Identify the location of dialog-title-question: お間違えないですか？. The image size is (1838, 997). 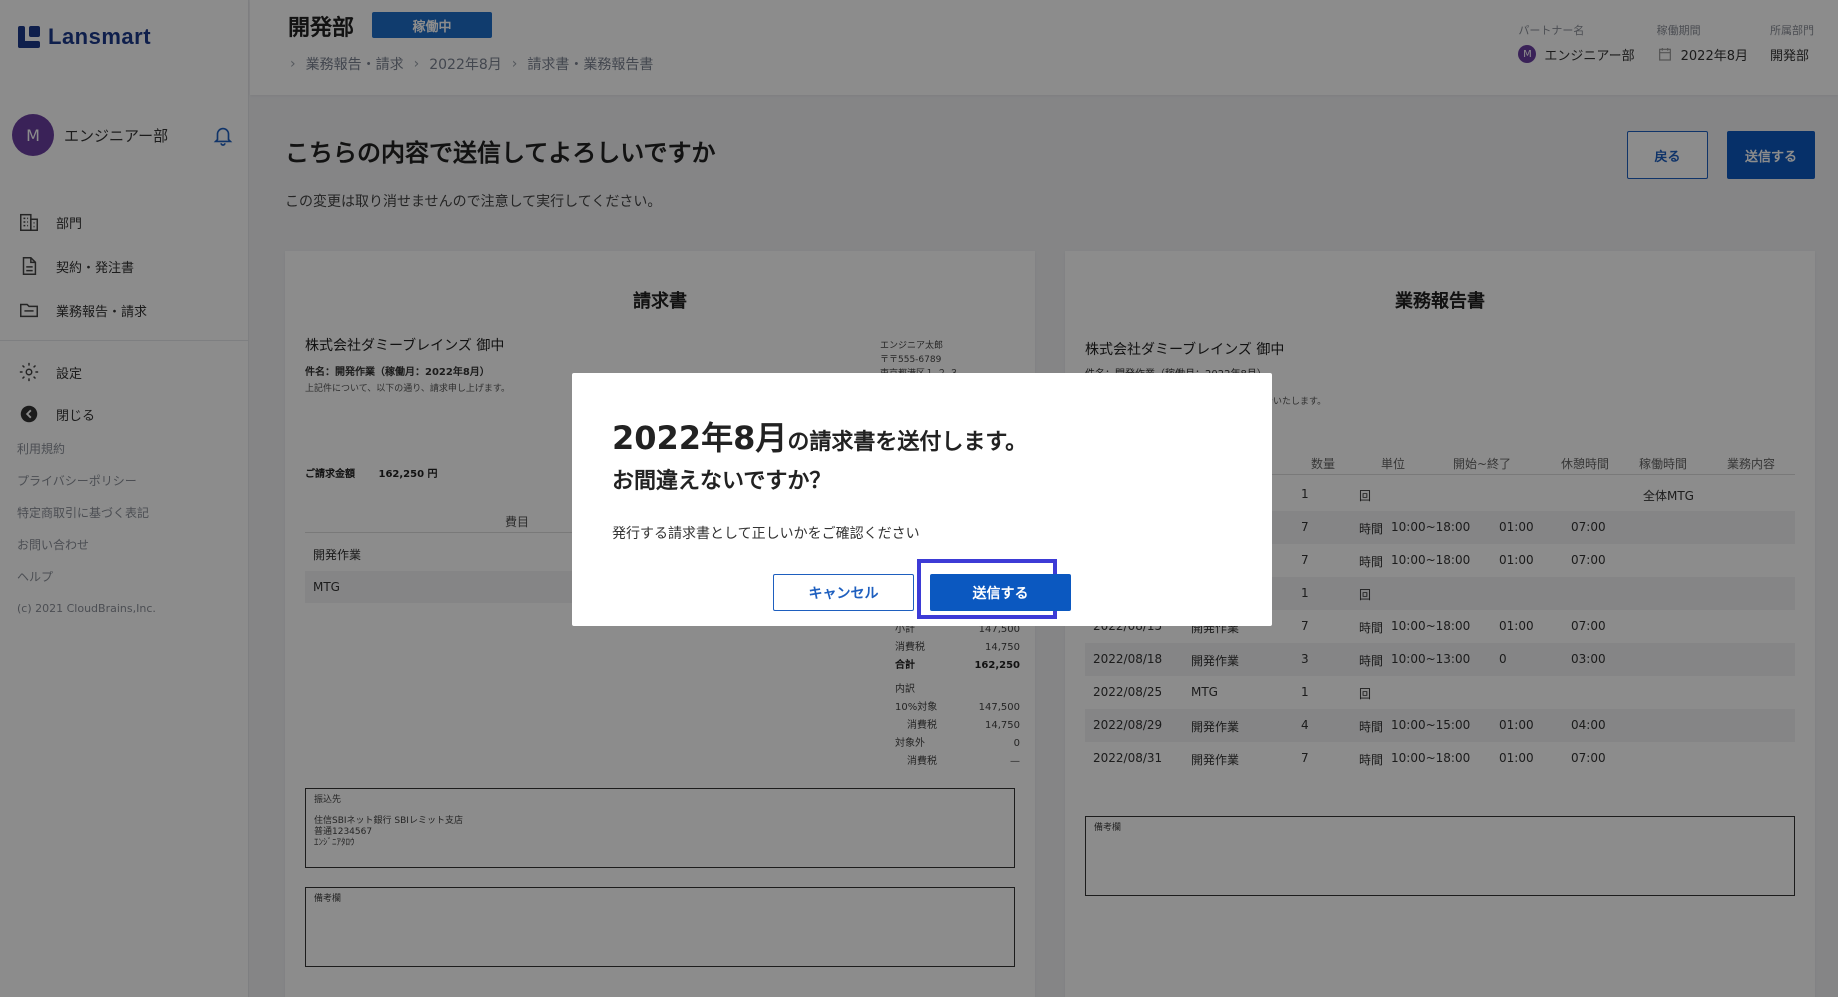
(722, 481).